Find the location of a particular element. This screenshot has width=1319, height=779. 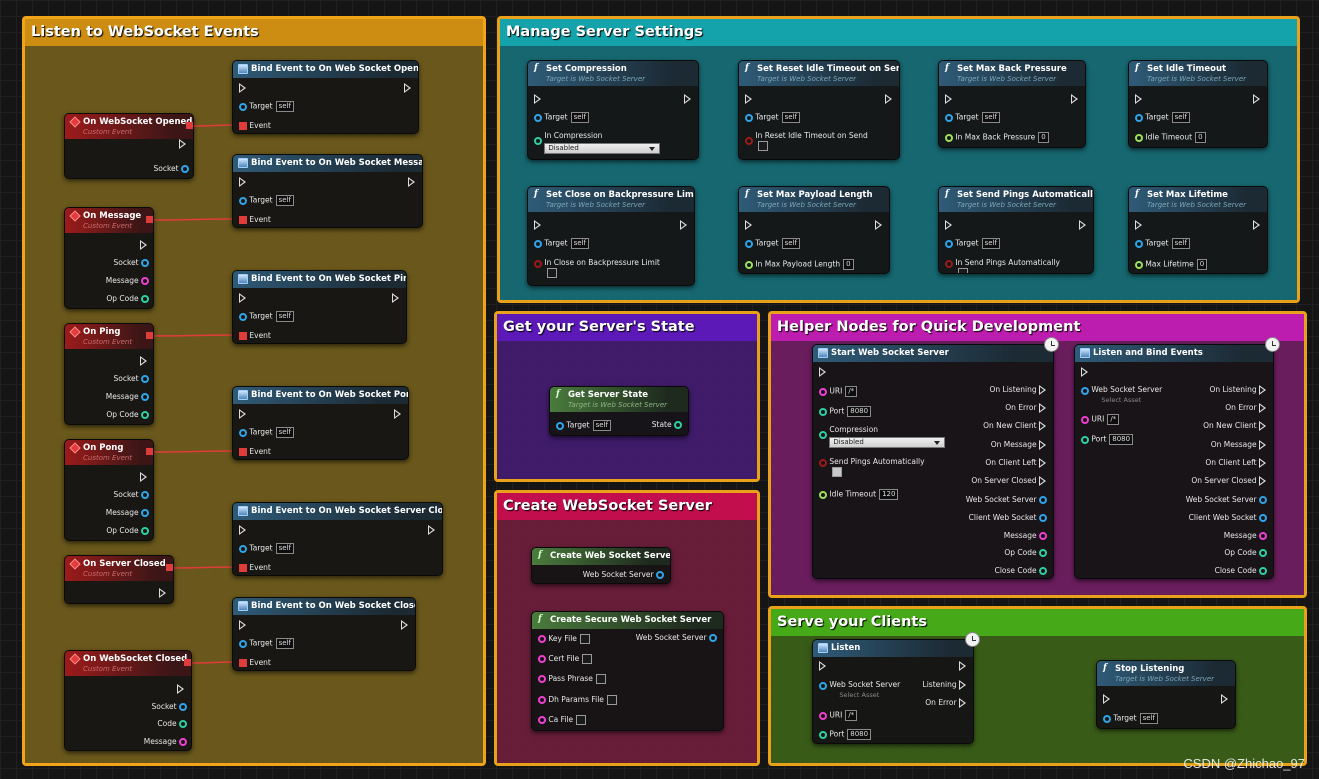

on-client-left-pin: On Client Left is located at coordinates (1016, 463).